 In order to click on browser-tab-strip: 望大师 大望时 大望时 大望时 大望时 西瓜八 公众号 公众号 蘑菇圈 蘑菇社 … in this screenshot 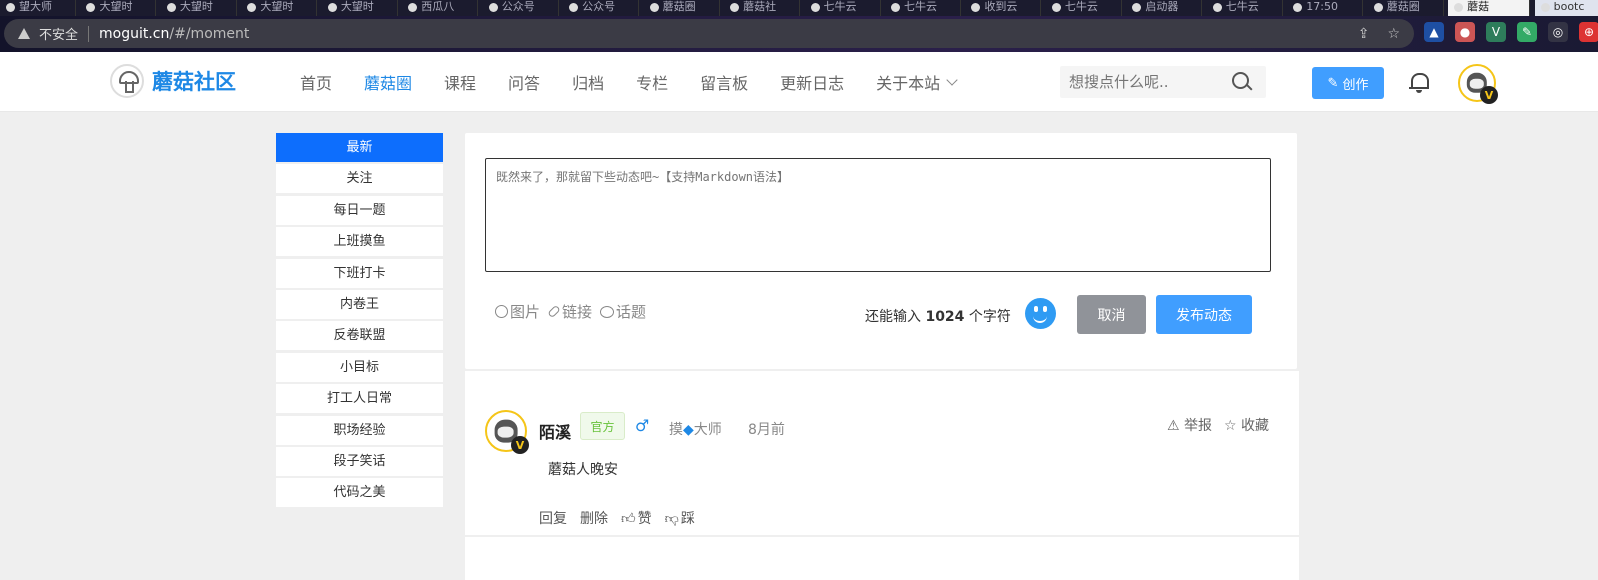, I will do `click(799, 8)`.